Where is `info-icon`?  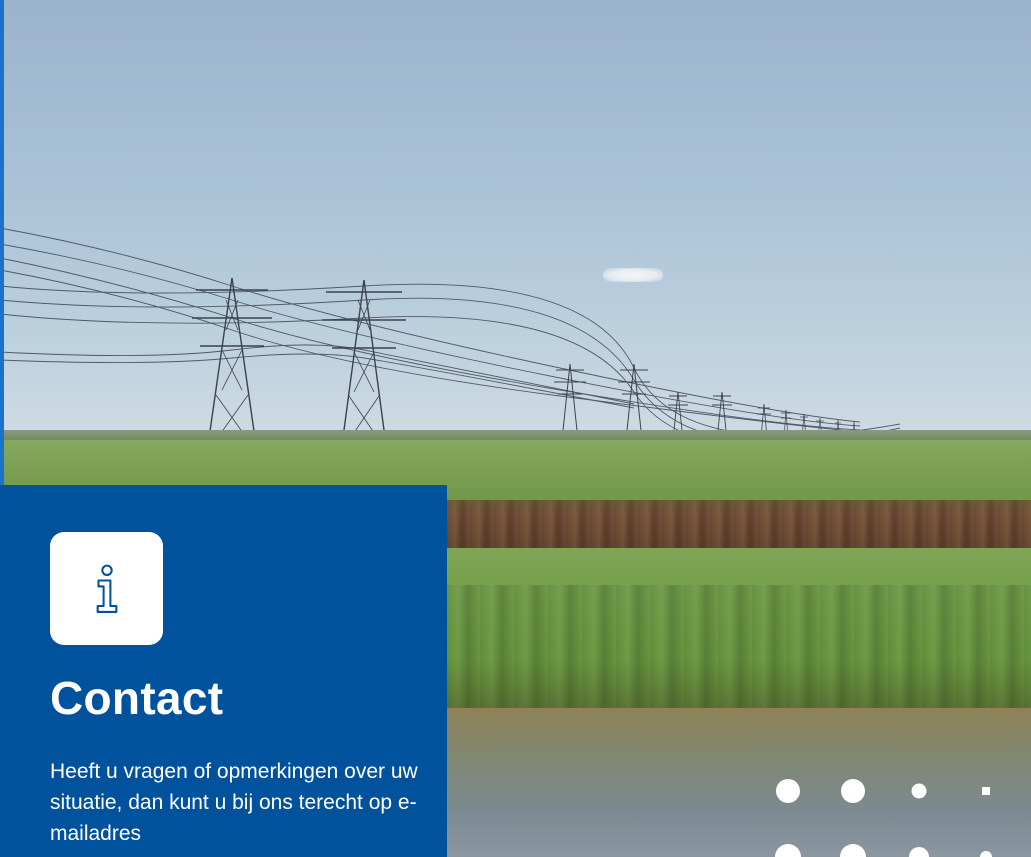
info-icon is located at coordinates (106, 588).